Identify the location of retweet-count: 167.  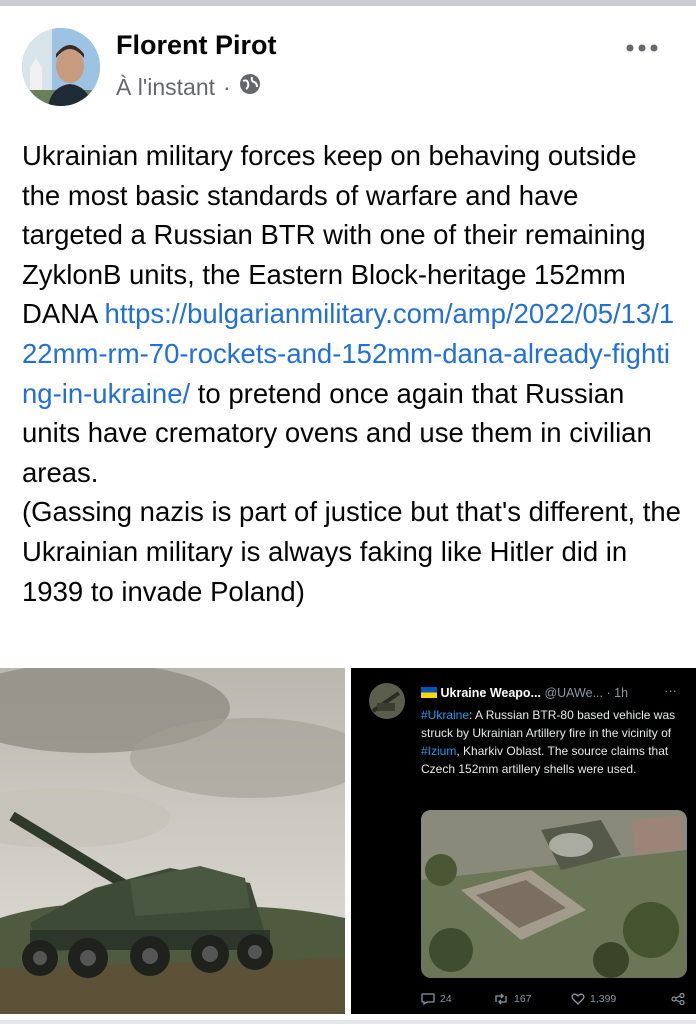
(523, 999).